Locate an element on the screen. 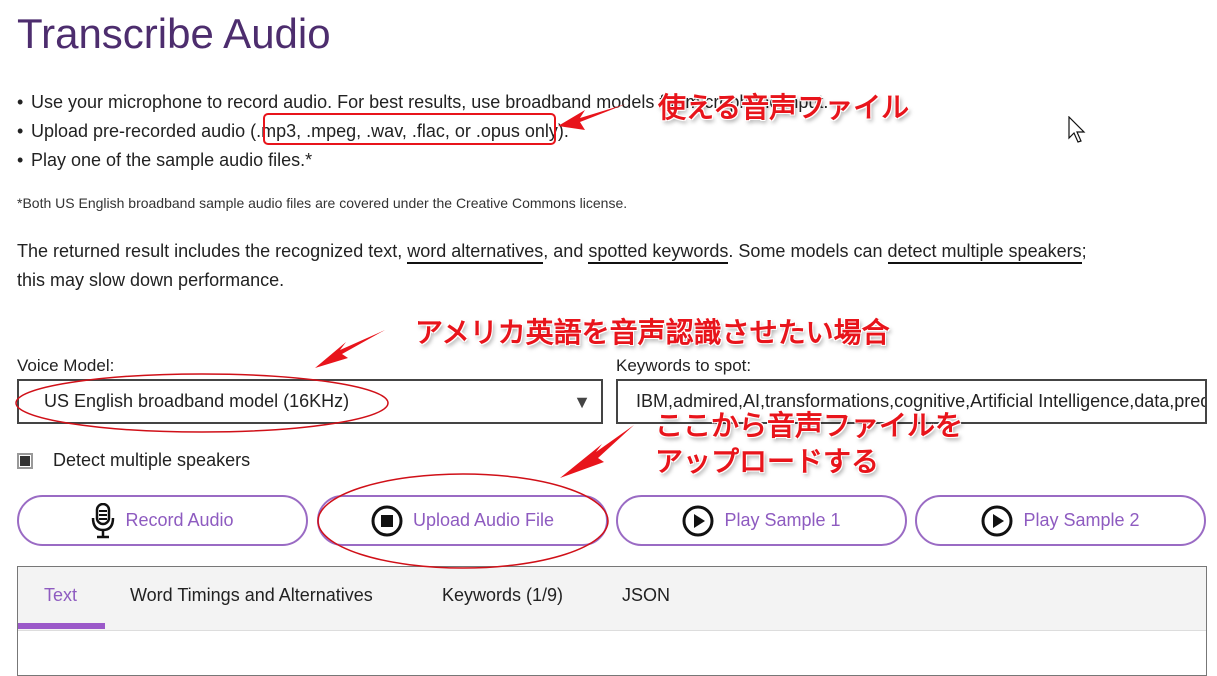 This screenshot has width=1217, height=676. detect-speakers-label: Detect multiple speakers is located at coordinates (152, 460).